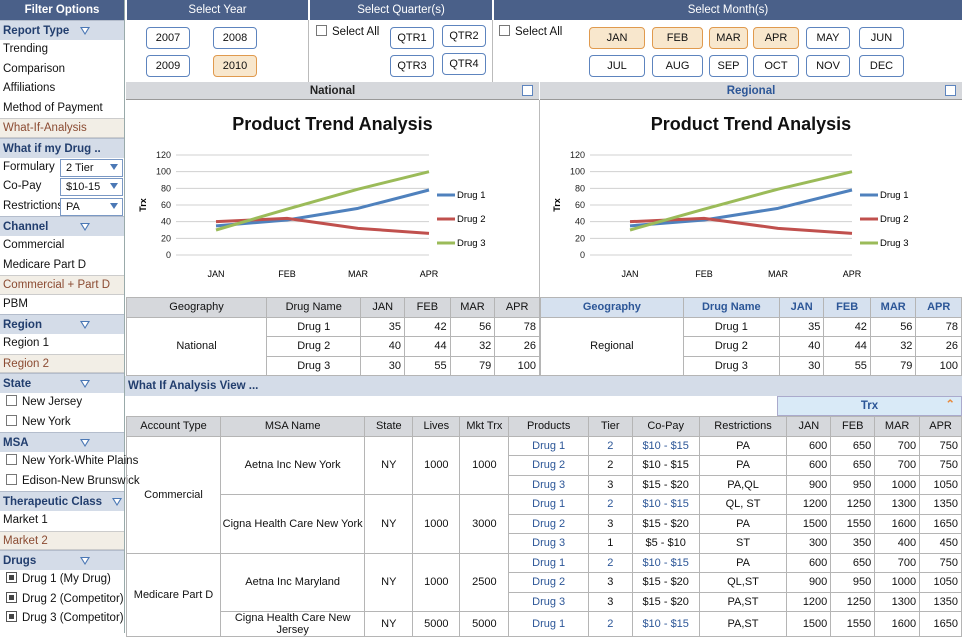 The image size is (962, 637). I want to click on month-jun-button: JUN, so click(881, 38).